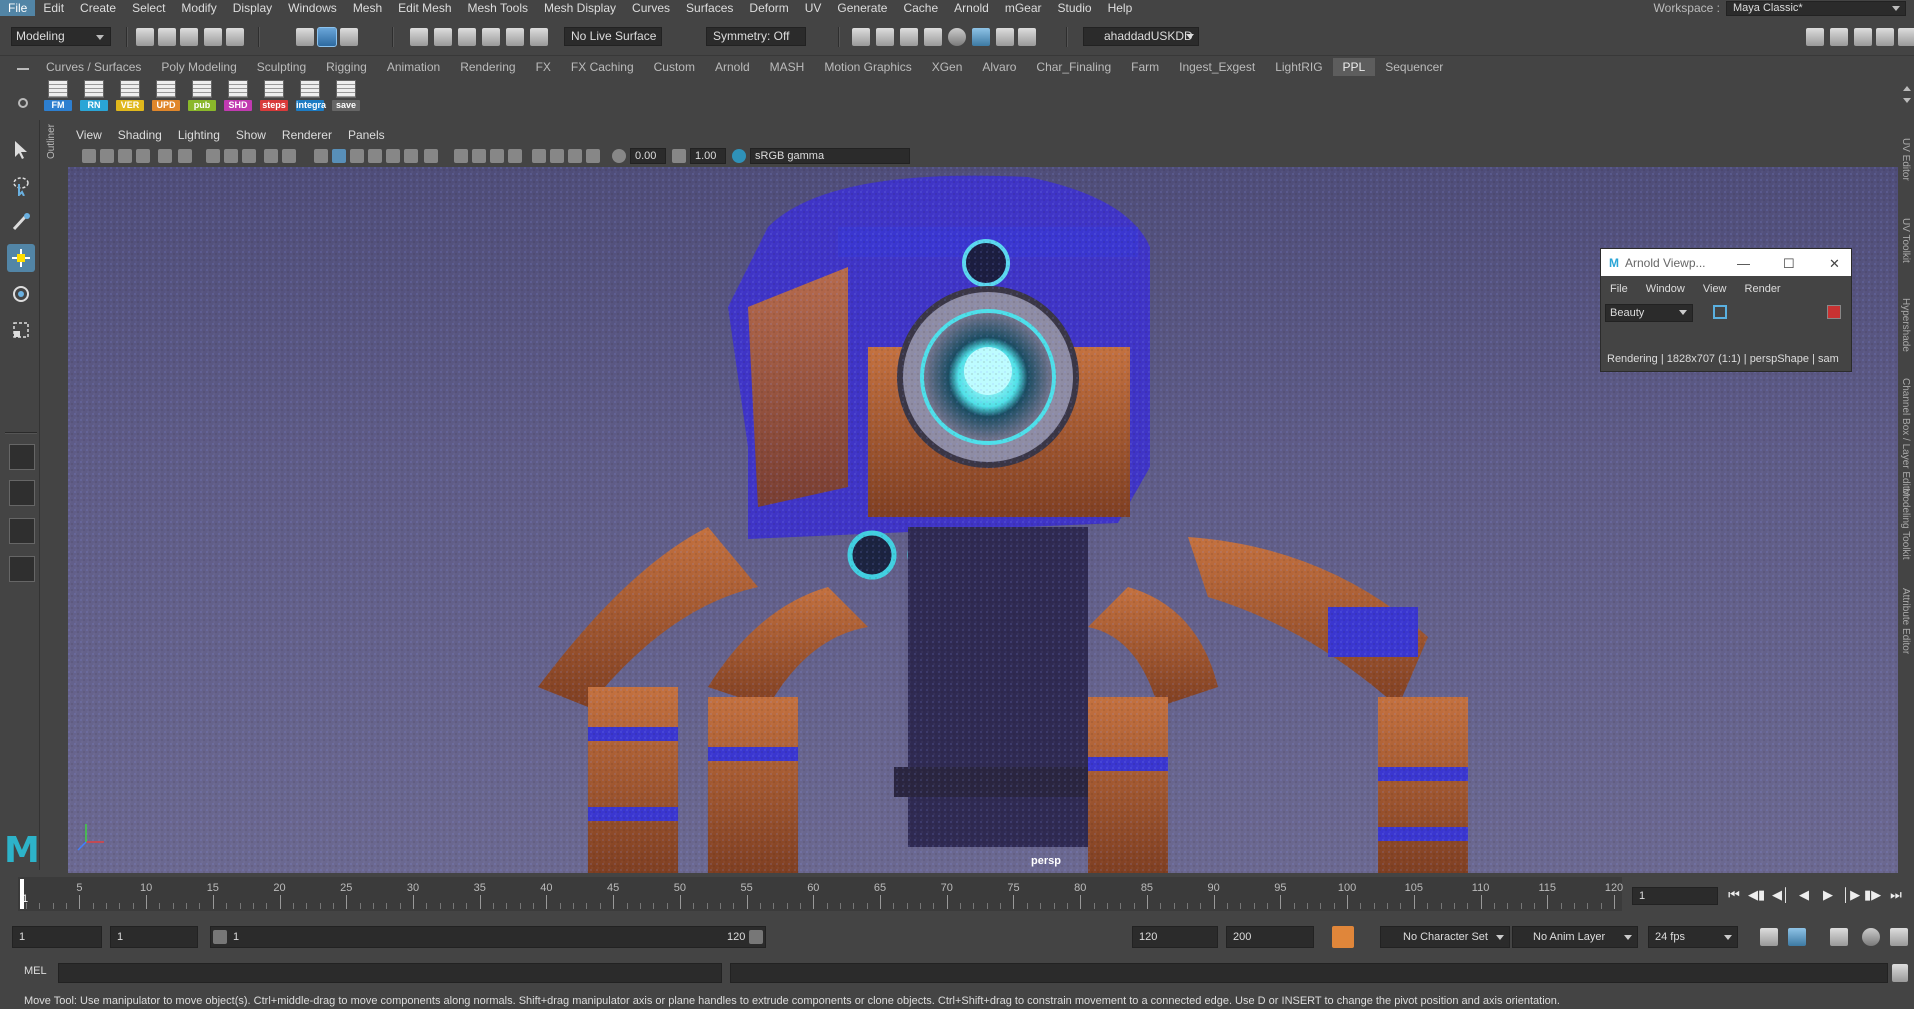 This screenshot has width=1914, height=1009. Describe the element at coordinates (487, 67) in the screenshot. I see `shelf-tab-rendering: Rendering` at that location.